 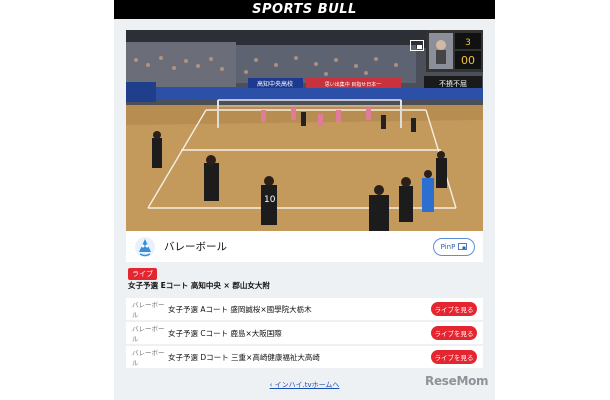 I want to click on sportsbull-logo: SPORTS BULL, so click(x=304, y=9).